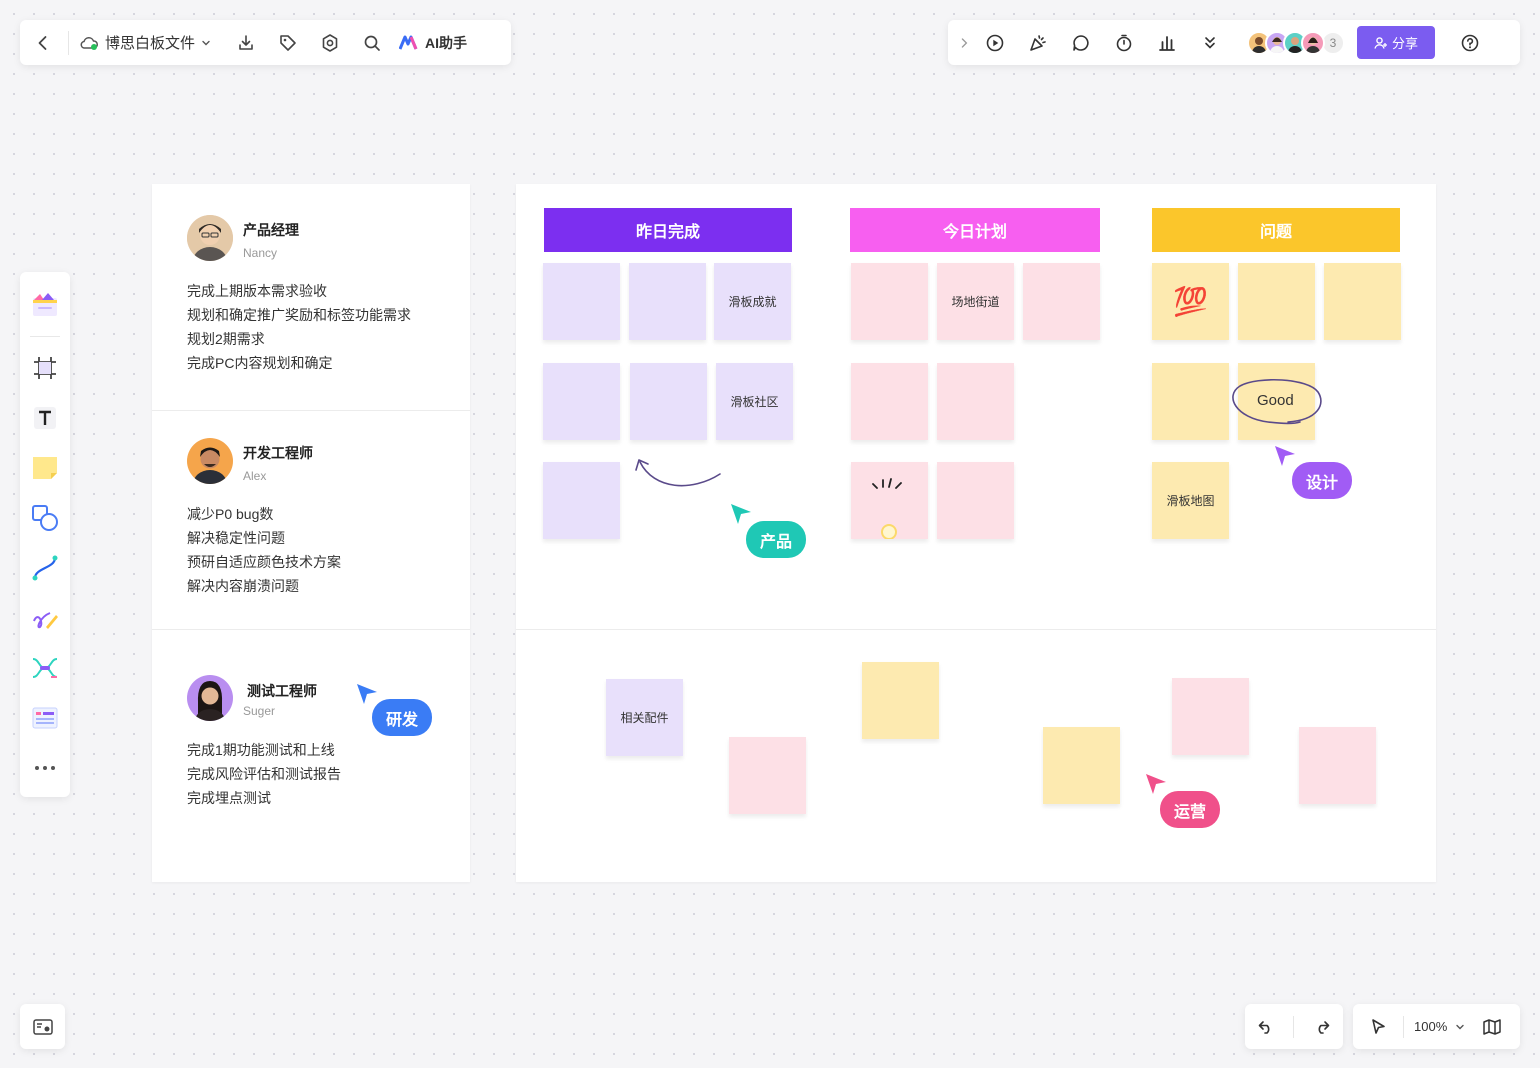  I want to click on templates-tool, so click(45, 305).